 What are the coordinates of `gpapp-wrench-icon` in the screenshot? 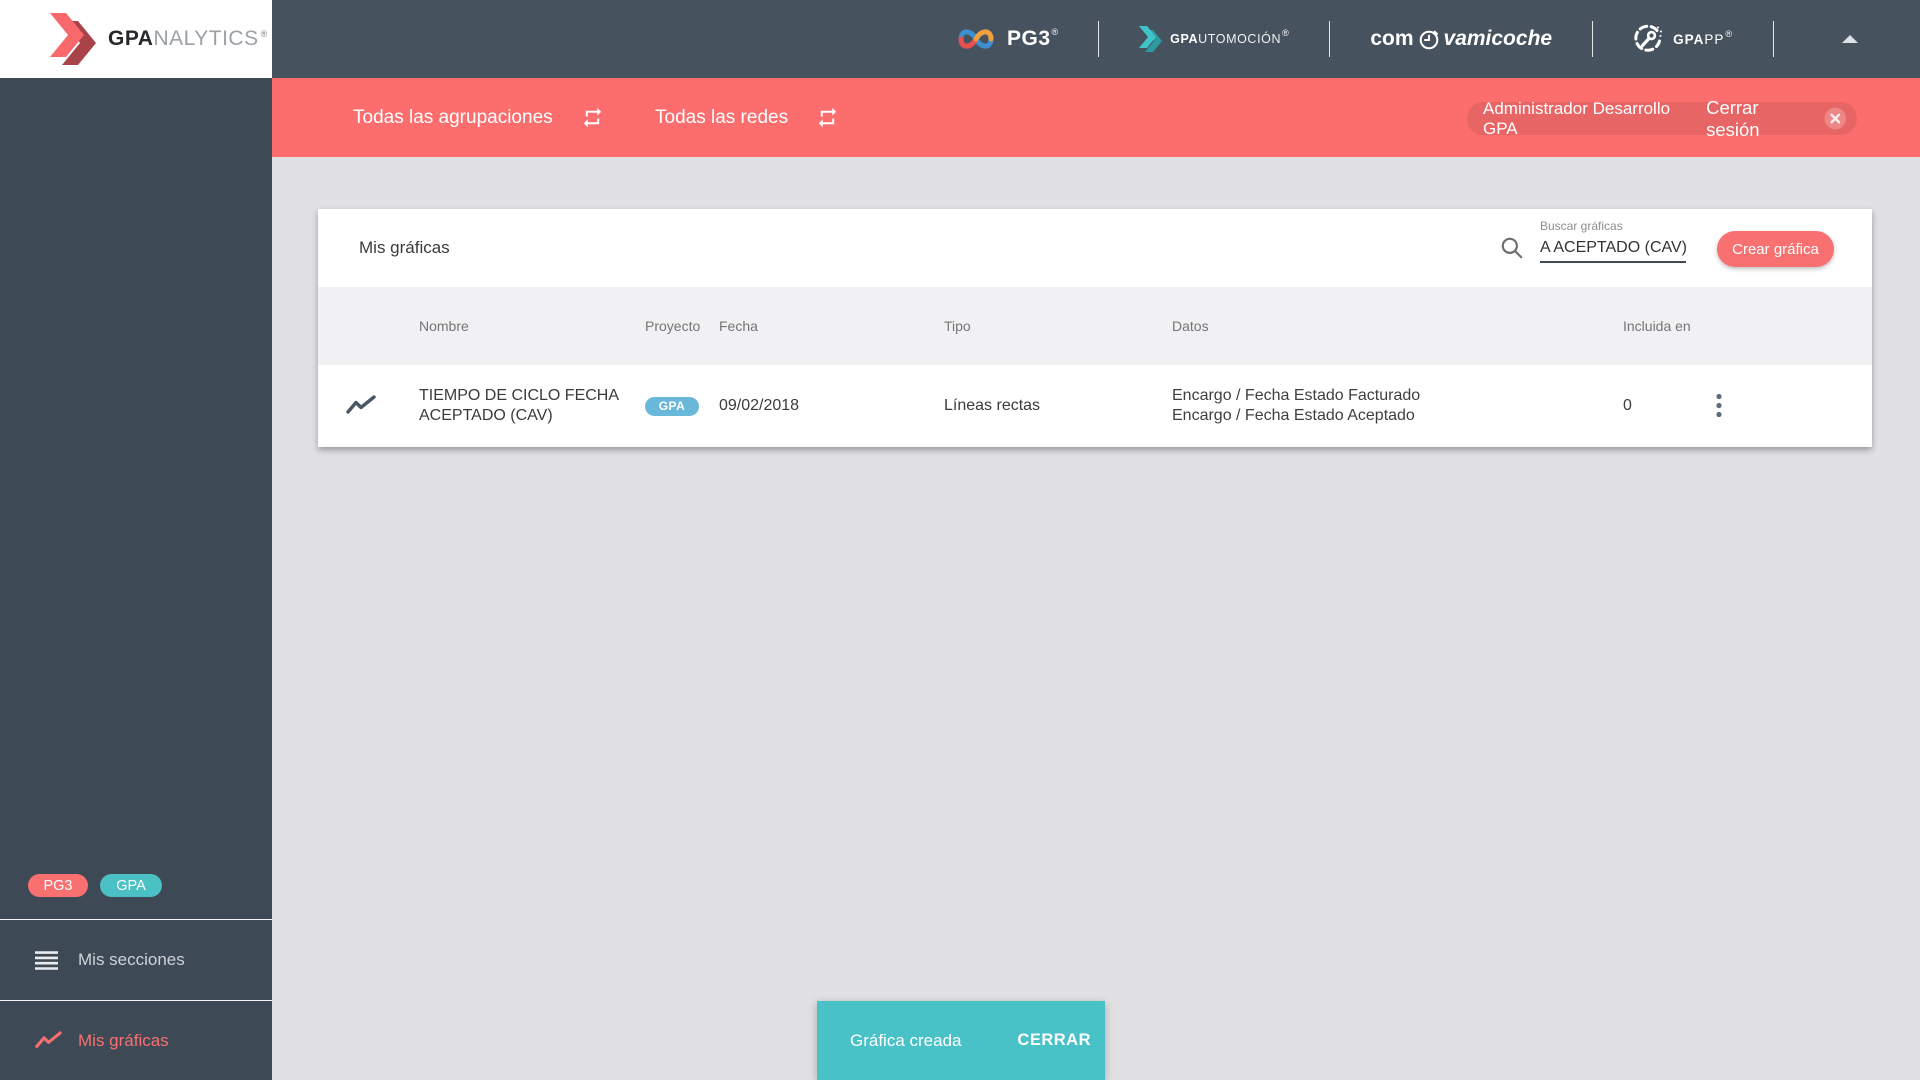 It's located at (1648, 38).